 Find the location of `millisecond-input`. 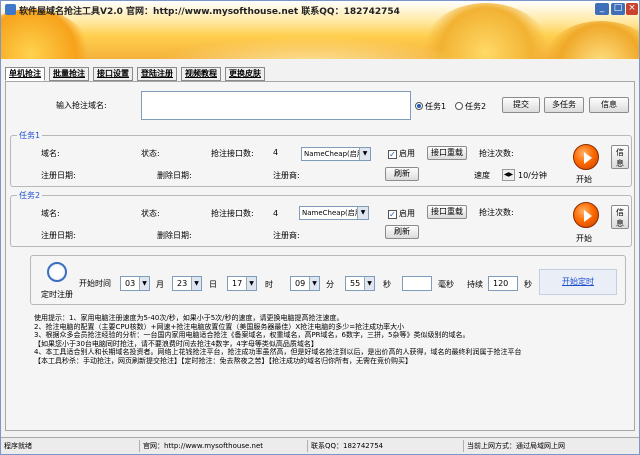

millisecond-input is located at coordinates (417, 283).